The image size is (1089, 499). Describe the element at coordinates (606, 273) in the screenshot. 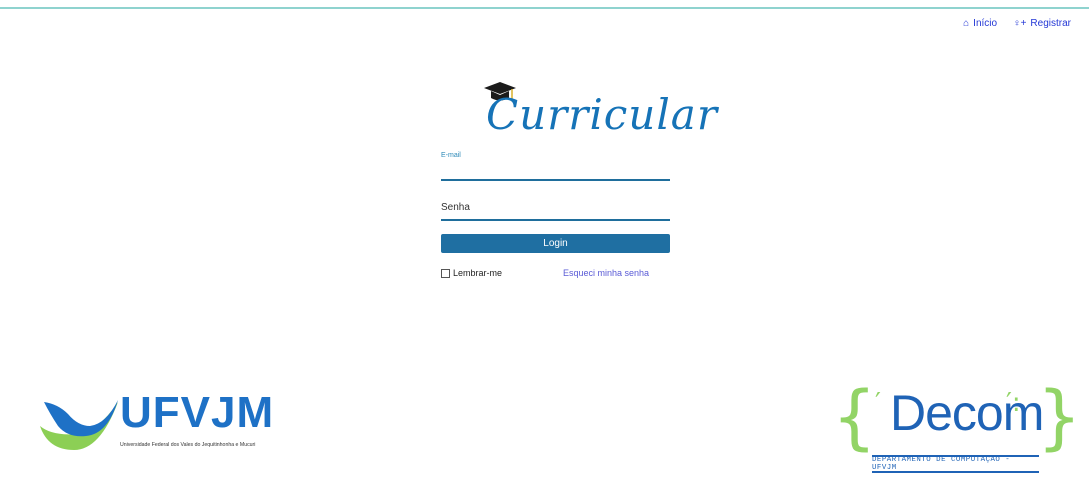

I see `forgot-password-link: Esqueci minha senha` at that location.